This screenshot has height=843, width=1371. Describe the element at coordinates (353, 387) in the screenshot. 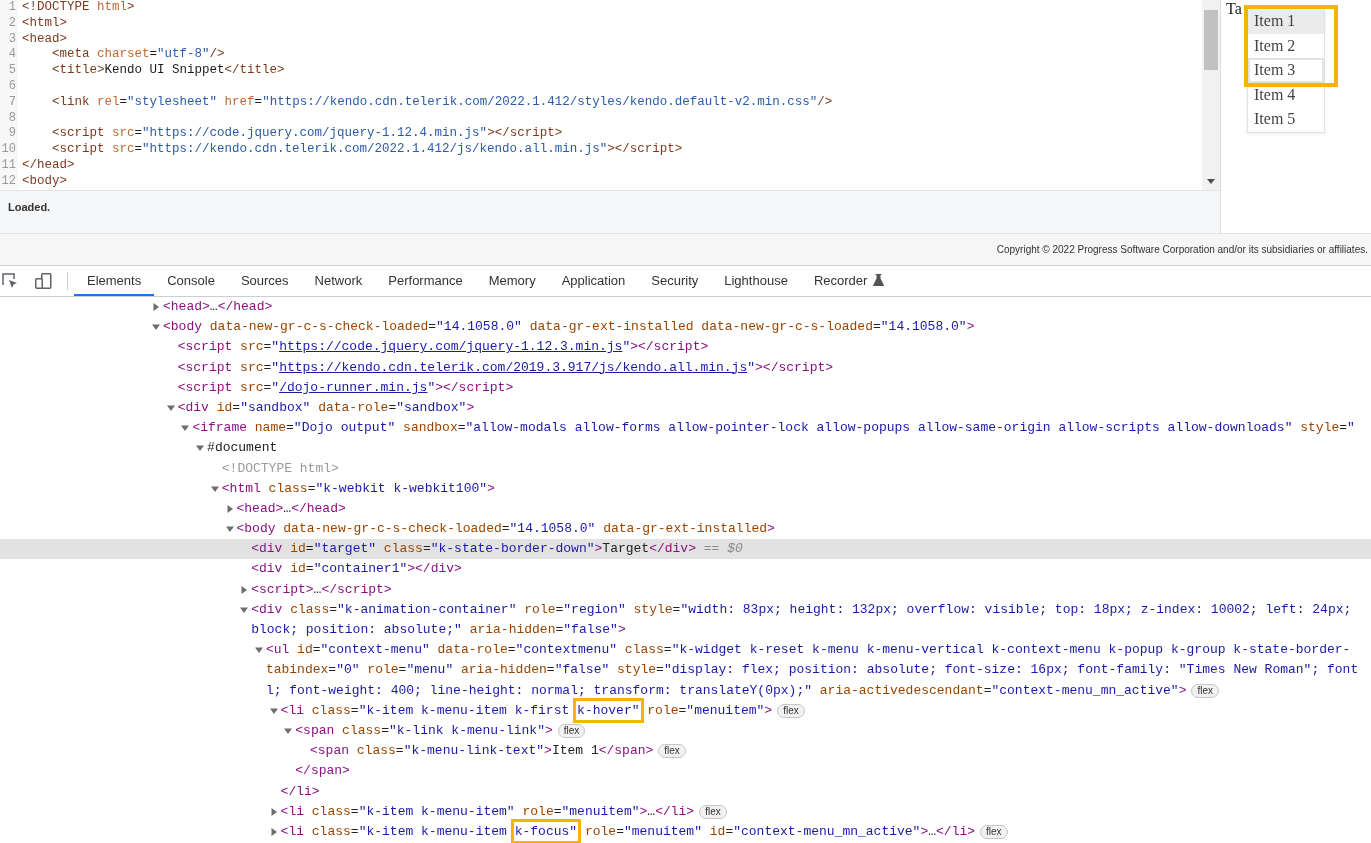

I see `link: /dojo-runner.min.js` at that location.